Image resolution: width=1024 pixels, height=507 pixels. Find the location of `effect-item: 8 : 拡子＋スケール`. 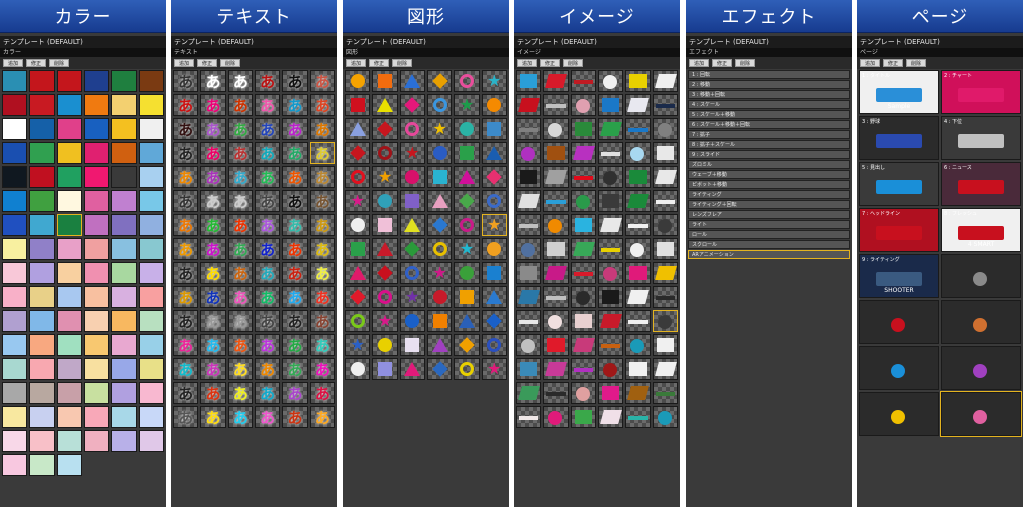

effect-item: 8 : 拡子＋スケール is located at coordinates (769, 144).